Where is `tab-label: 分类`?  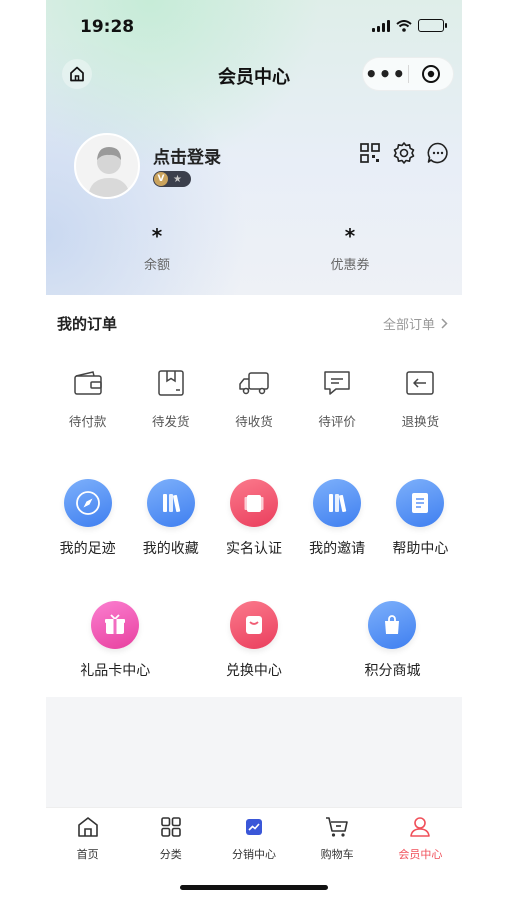
tab-label: 分类 is located at coordinates (170, 854).